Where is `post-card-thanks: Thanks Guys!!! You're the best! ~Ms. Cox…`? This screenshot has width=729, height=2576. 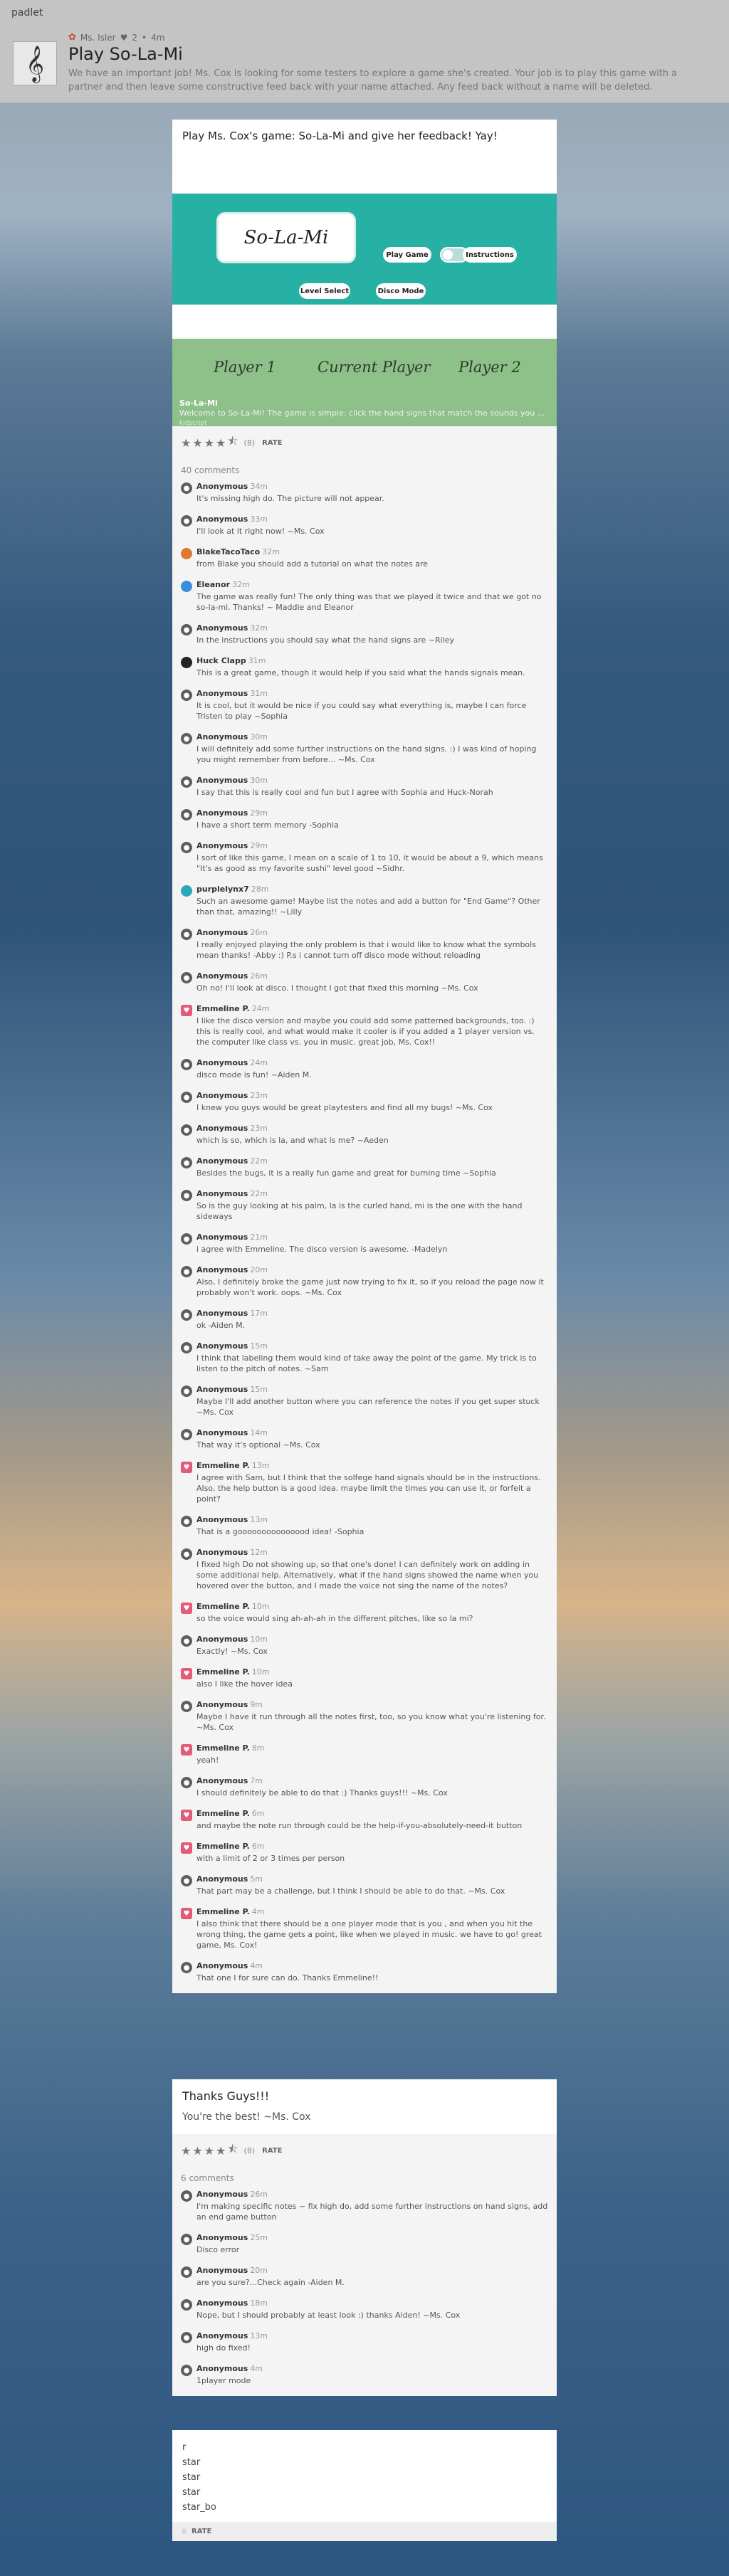
post-card-thanks: Thanks Guys!!! You're the best! ~Ms. Cox… is located at coordinates (364, 2237).